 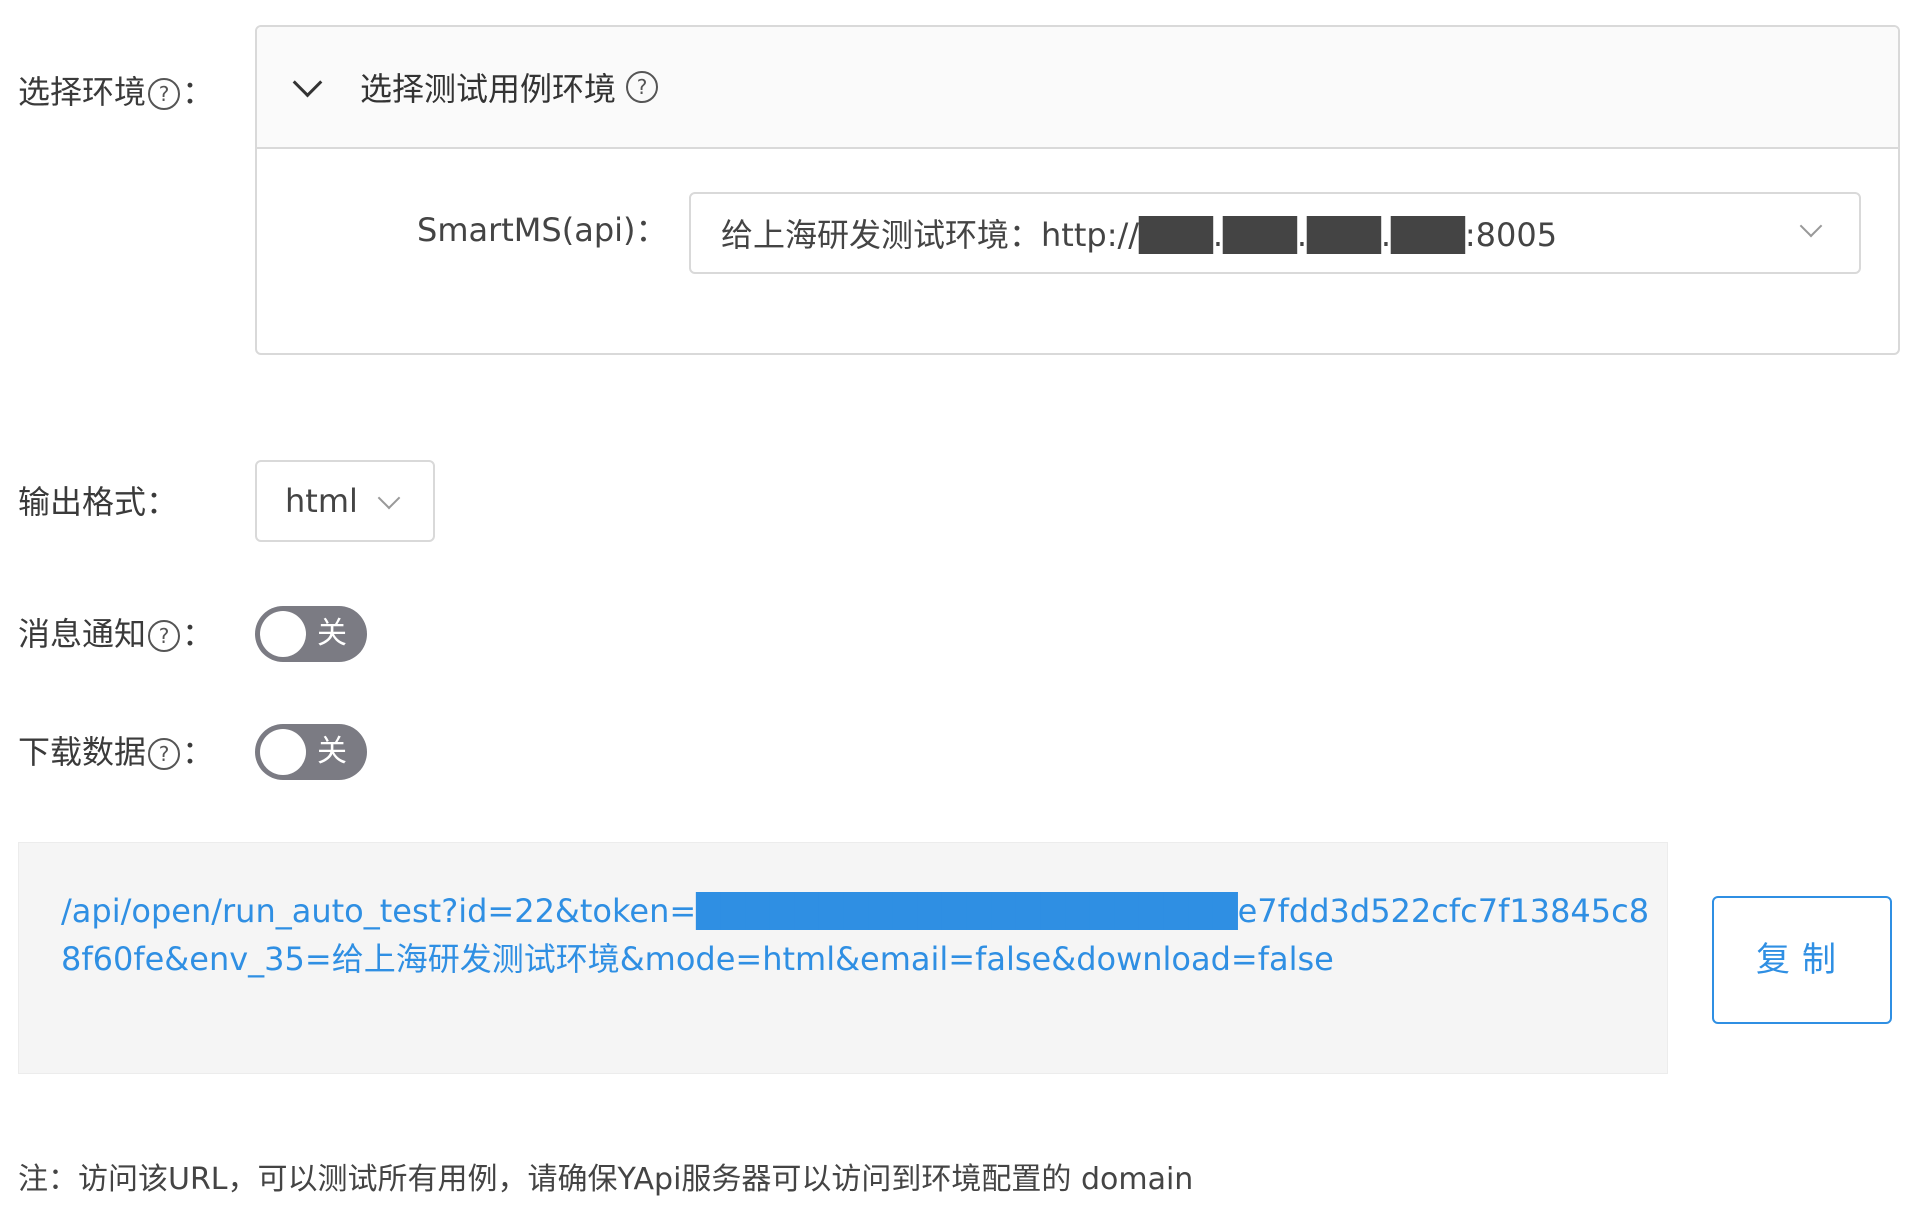 What do you see at coordinates (311, 634) in the screenshot?
I see `message-notify-switch: 关` at bounding box center [311, 634].